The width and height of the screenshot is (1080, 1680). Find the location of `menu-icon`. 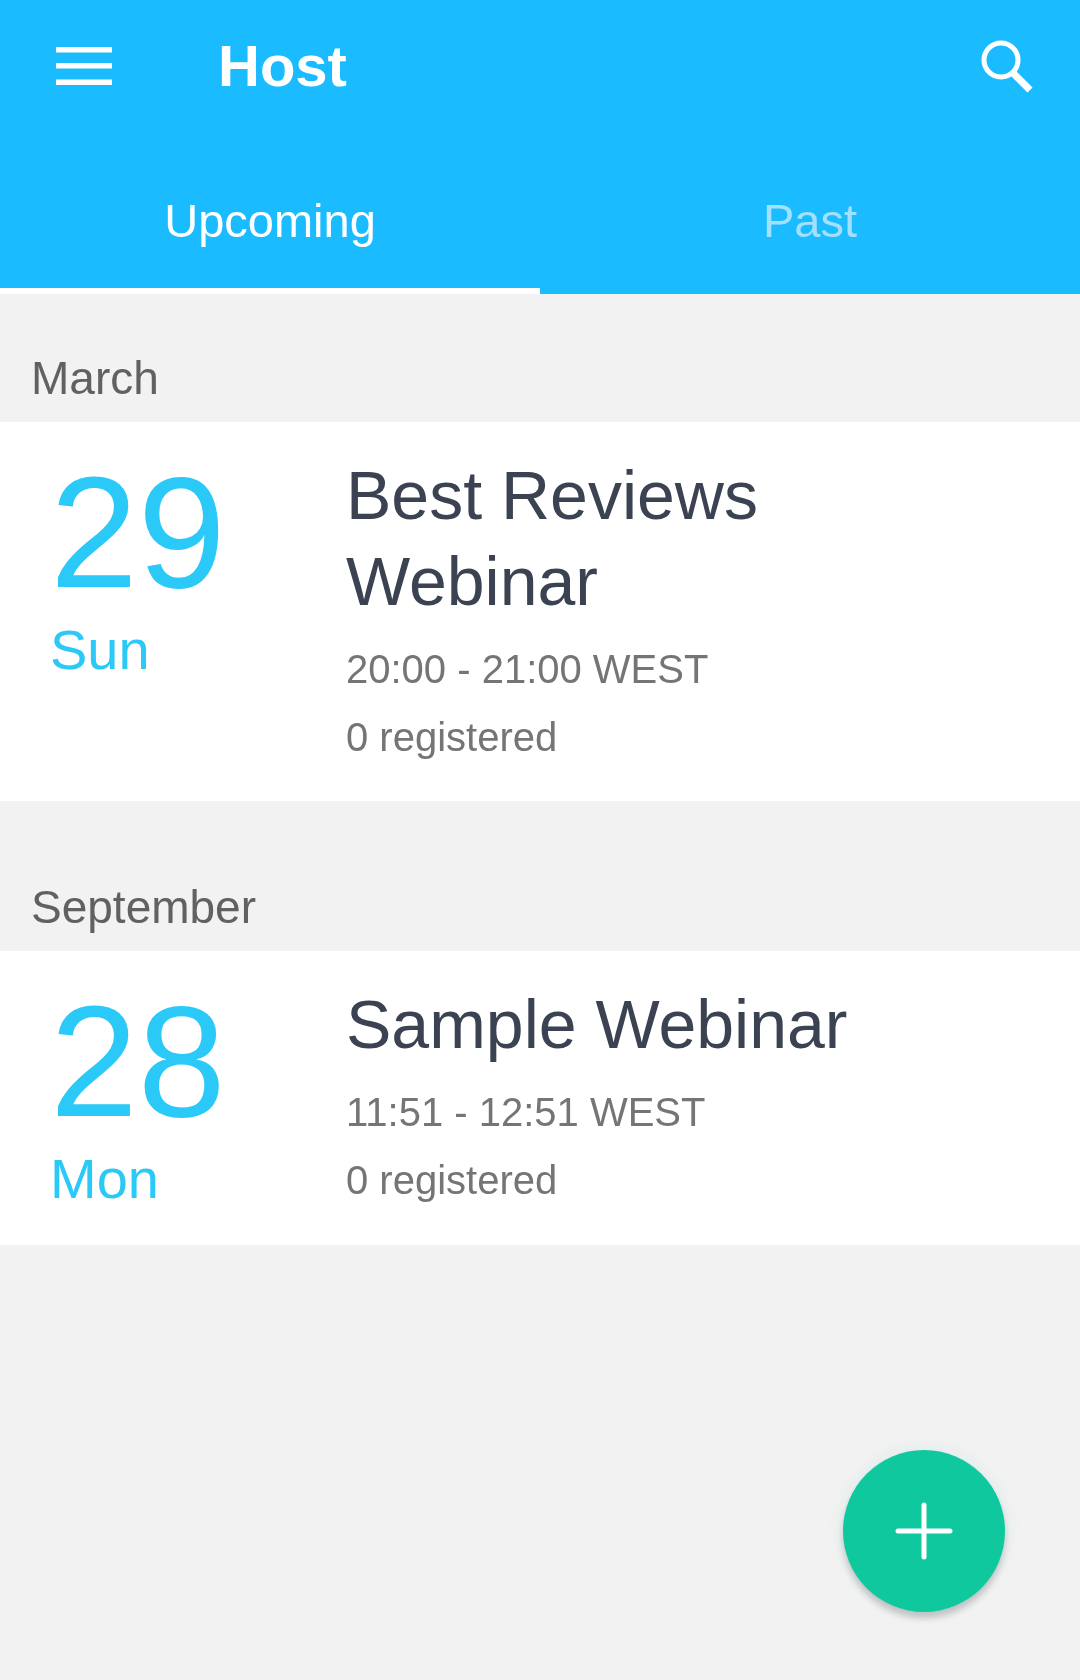

menu-icon is located at coordinates (84, 66).